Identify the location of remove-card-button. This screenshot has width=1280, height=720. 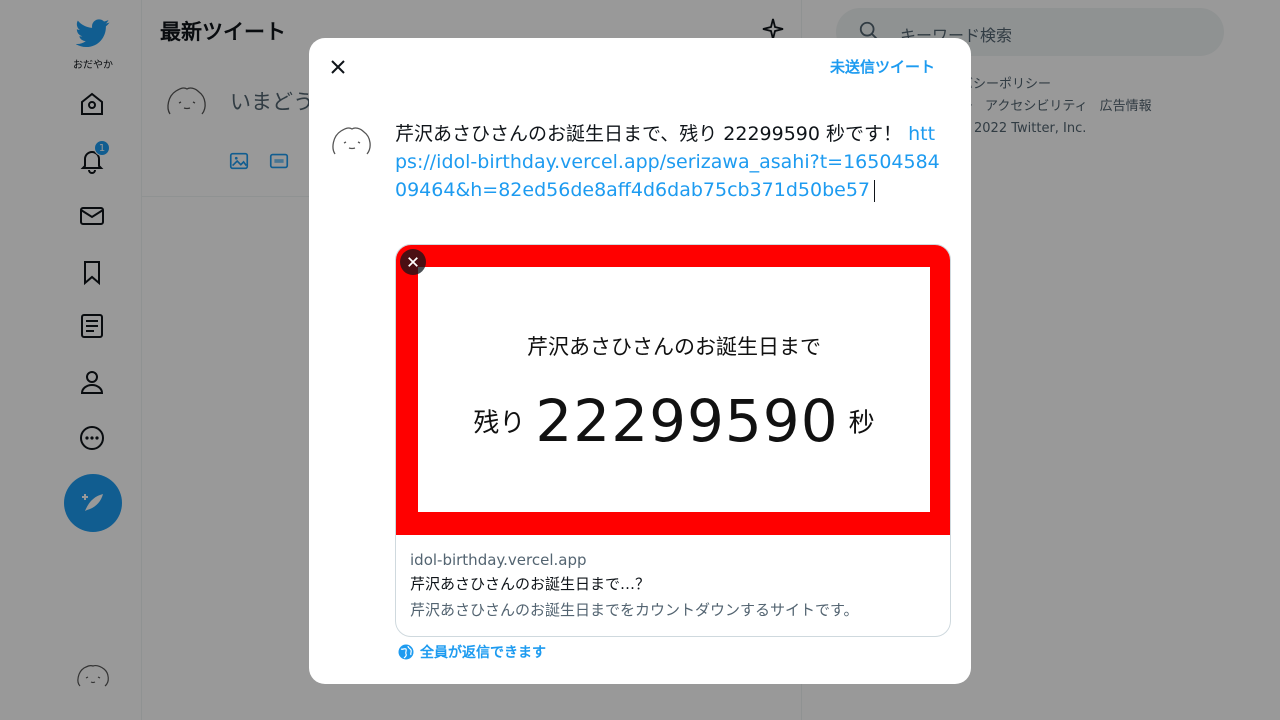
(413, 262).